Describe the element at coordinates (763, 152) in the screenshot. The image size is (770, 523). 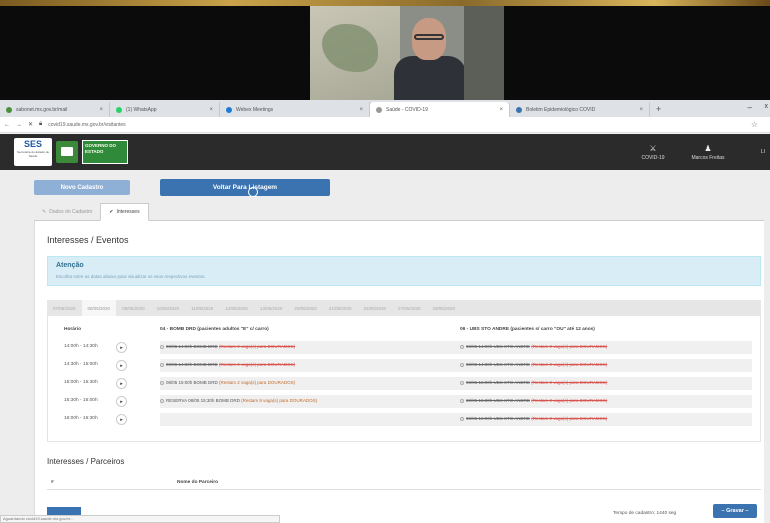
I see `header-more-button: LI` at that location.